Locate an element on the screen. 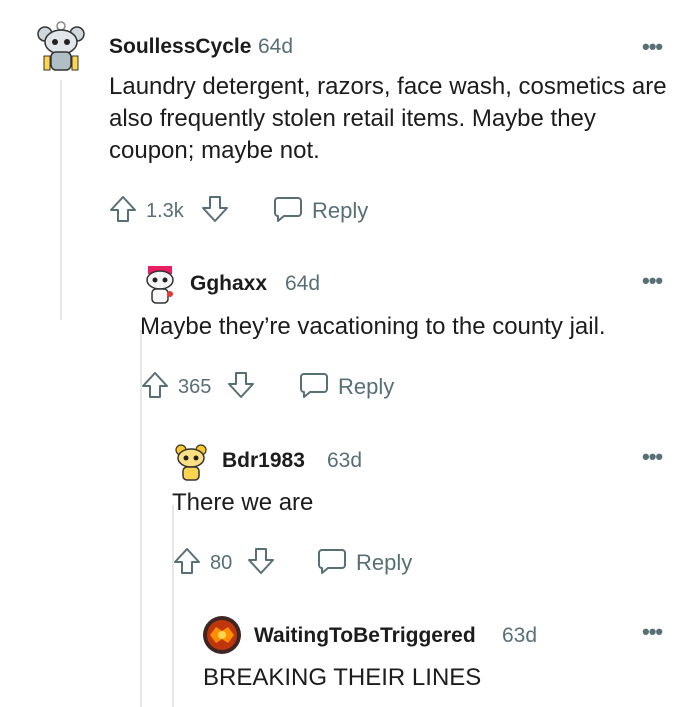 The image size is (700, 707). comment-actions: 80 Reply is located at coordinates (322, 563).